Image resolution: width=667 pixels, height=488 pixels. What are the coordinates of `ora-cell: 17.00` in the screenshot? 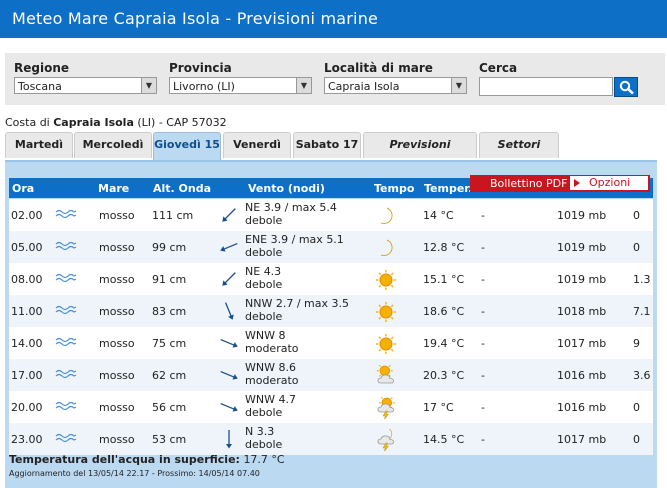 It's located at (27, 375).